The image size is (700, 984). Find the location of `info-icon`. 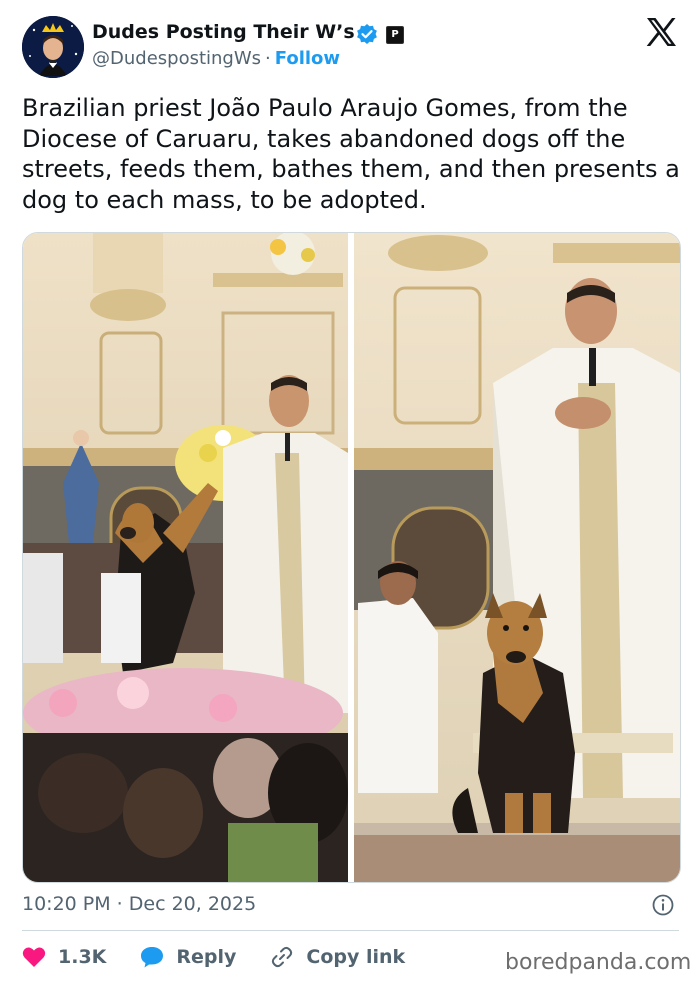

info-icon is located at coordinates (663, 905).